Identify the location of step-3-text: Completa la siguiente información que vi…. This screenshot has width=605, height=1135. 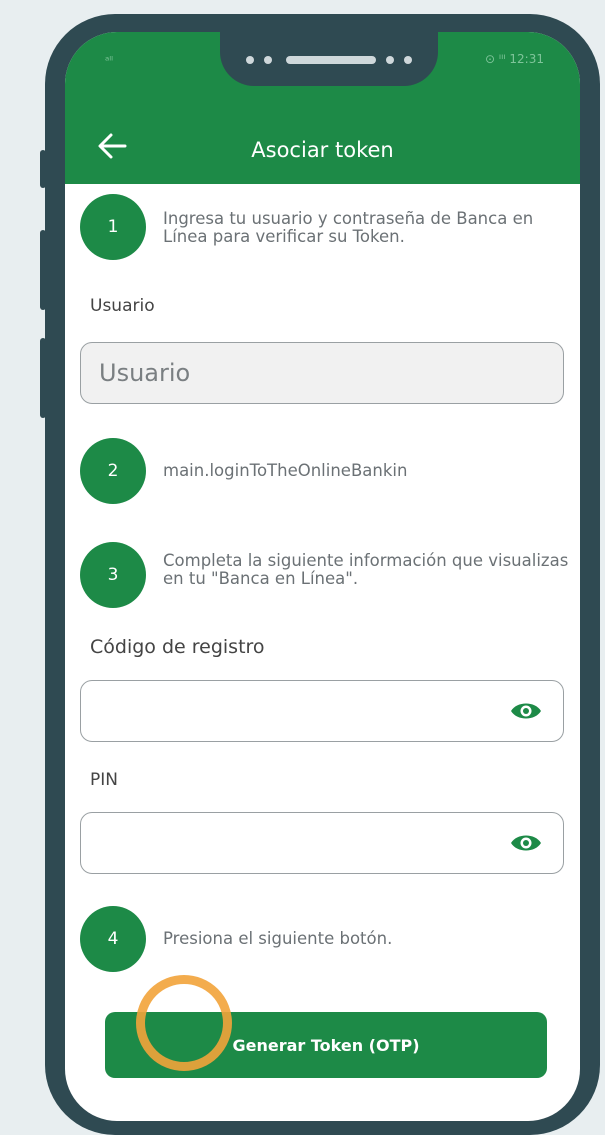
(366, 569).